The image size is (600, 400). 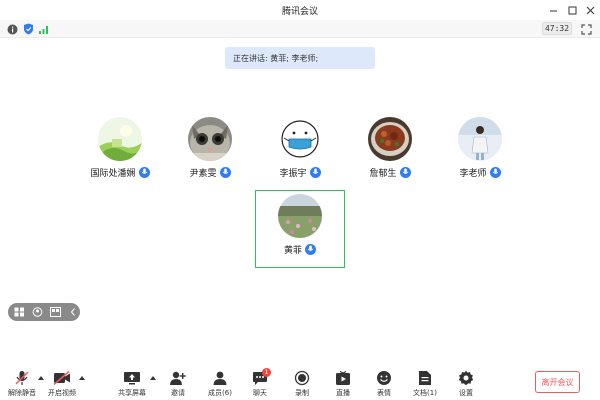 I want to click on mic-muted-icon, so click(x=22, y=378).